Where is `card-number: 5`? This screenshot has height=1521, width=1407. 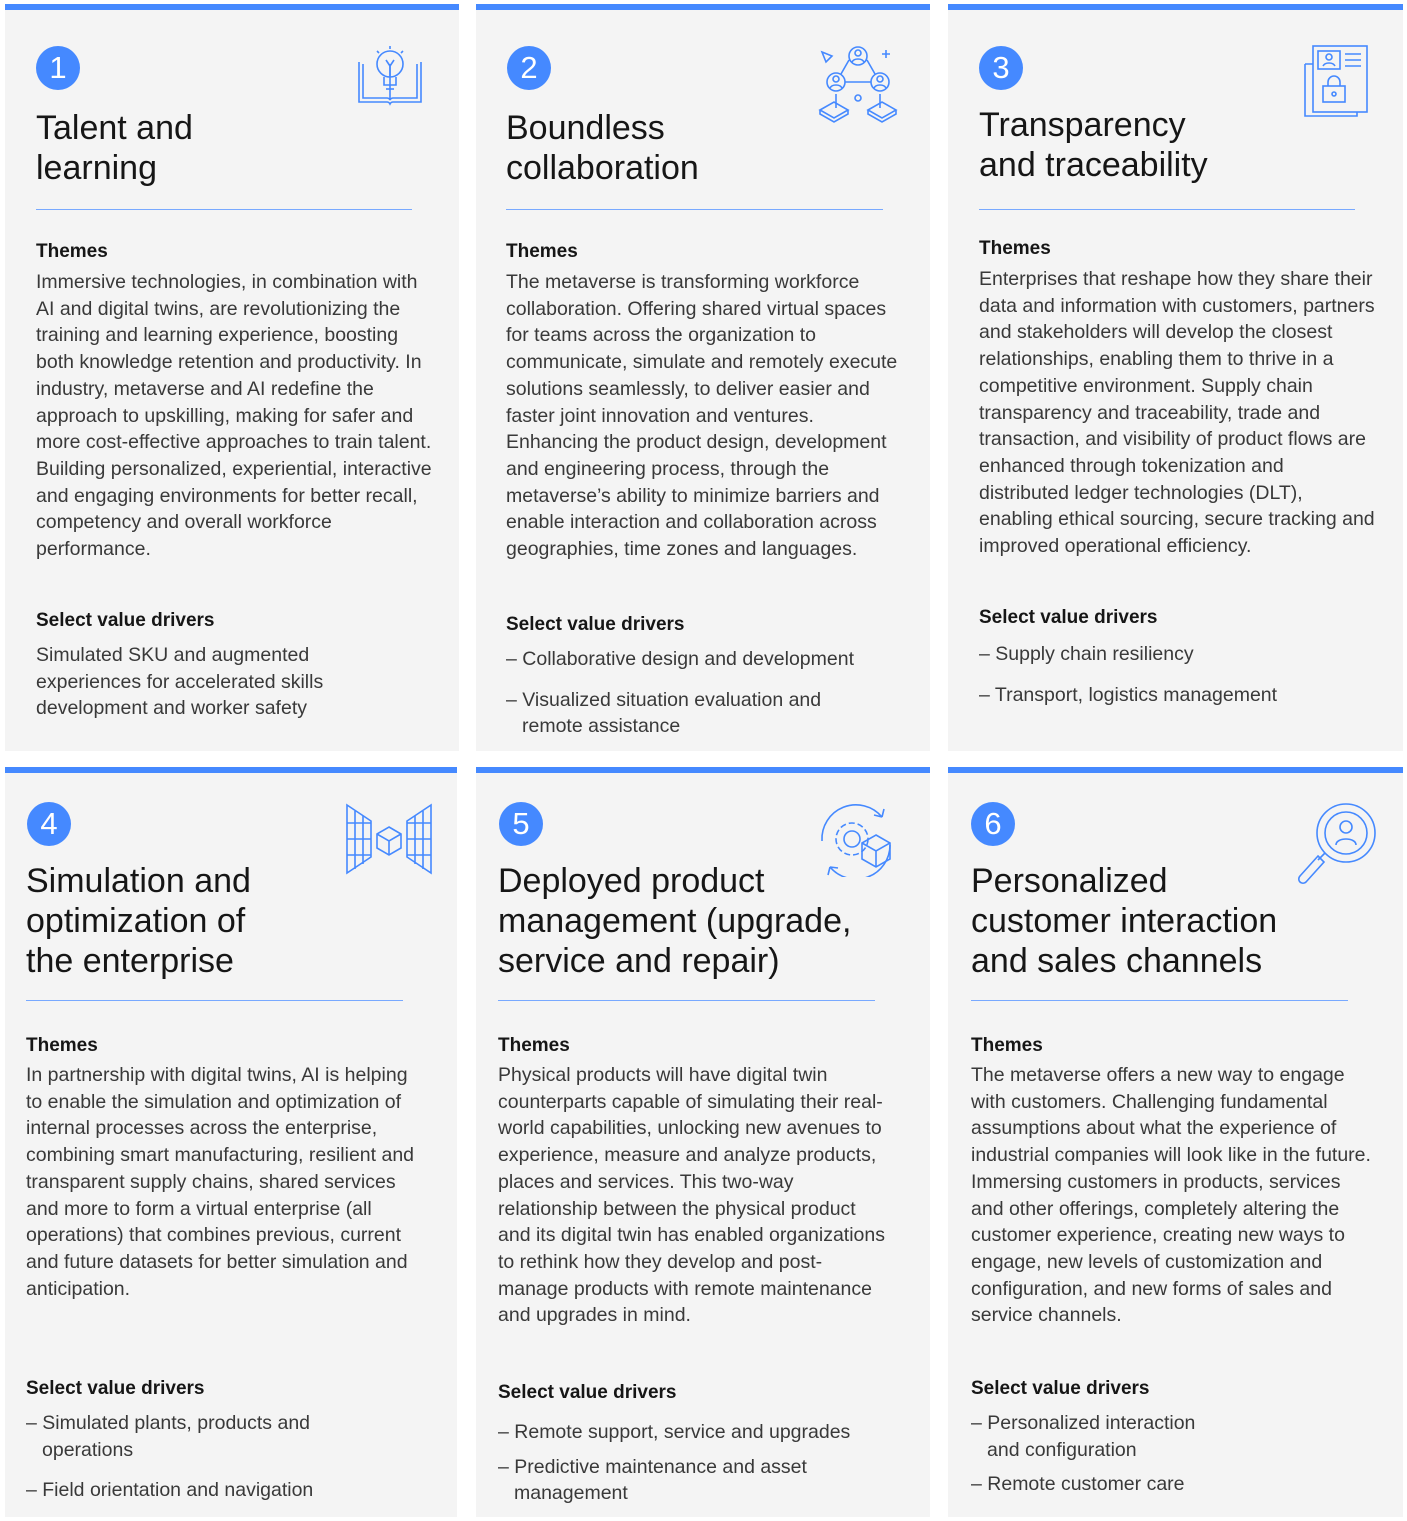 card-number: 5 is located at coordinates (521, 824).